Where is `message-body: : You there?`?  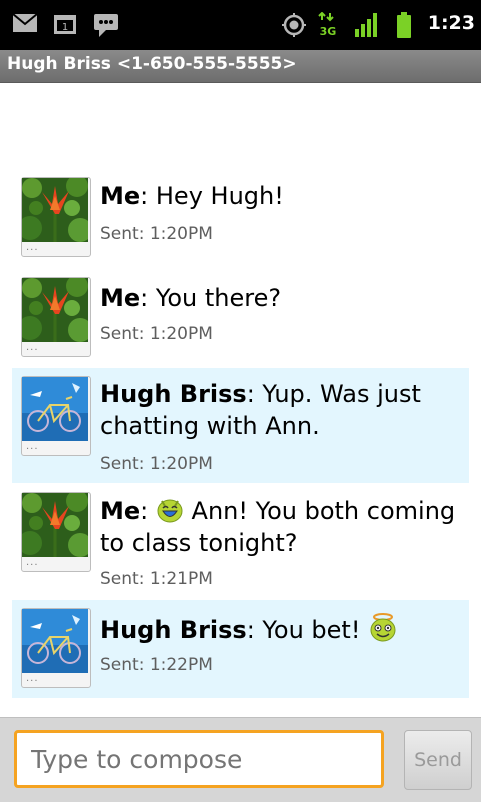
message-body: : You there? is located at coordinates (211, 298).